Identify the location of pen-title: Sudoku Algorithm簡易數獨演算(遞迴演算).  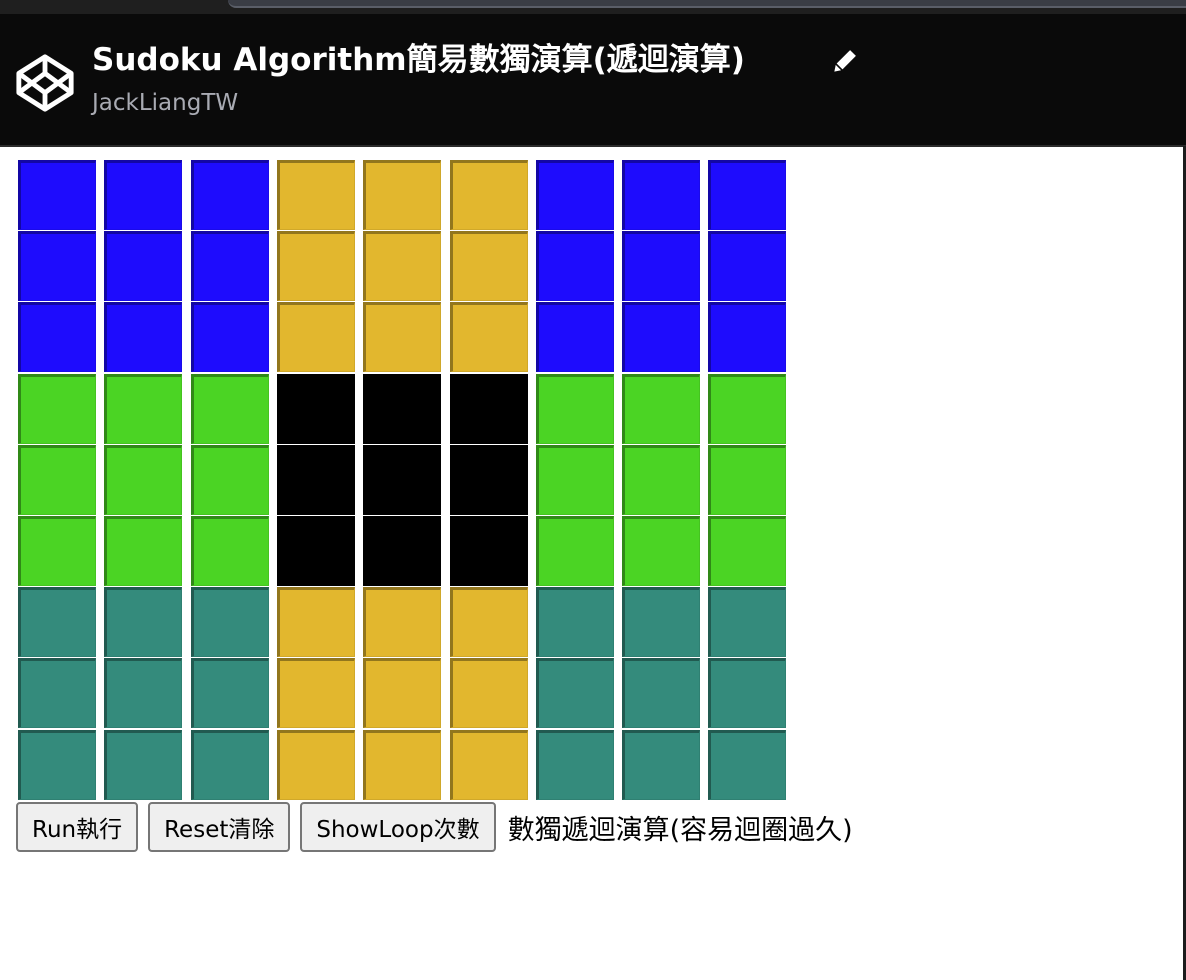
(418, 60).